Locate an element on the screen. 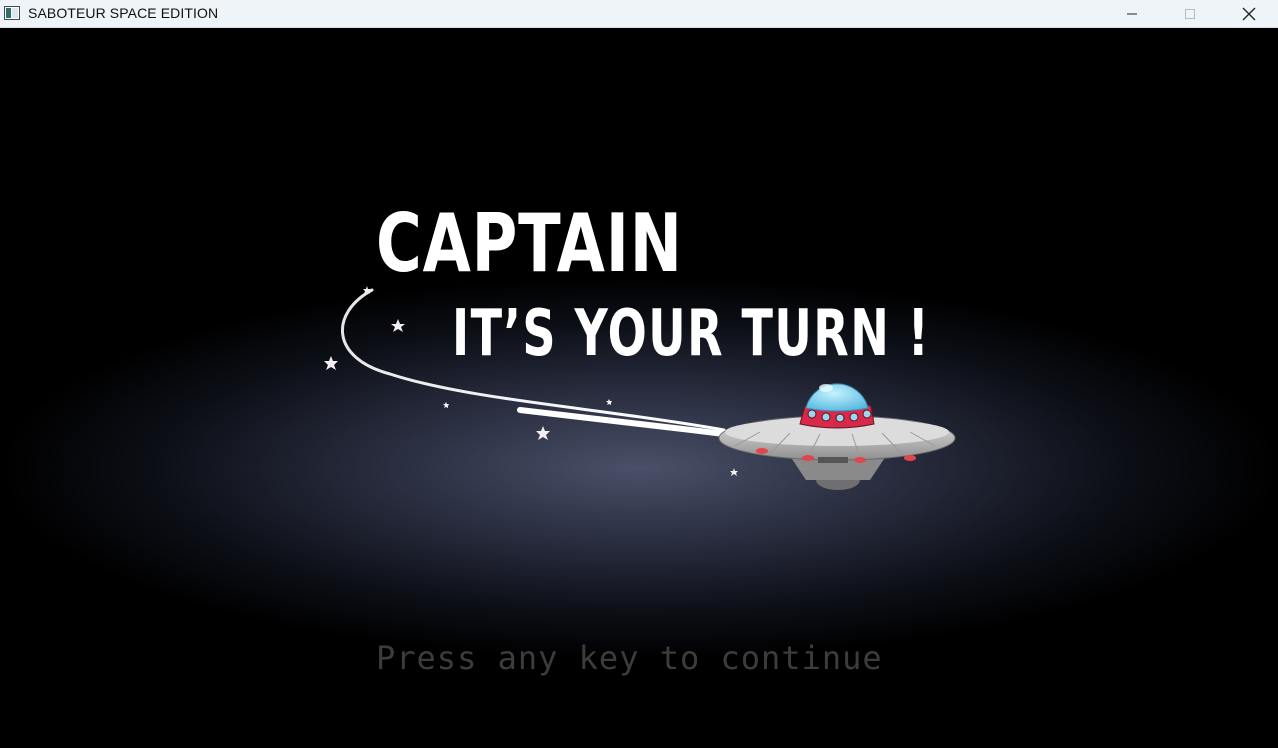 Image resolution: width=1278 pixels, height=748 pixels. app-icon is located at coordinates (12, 13).